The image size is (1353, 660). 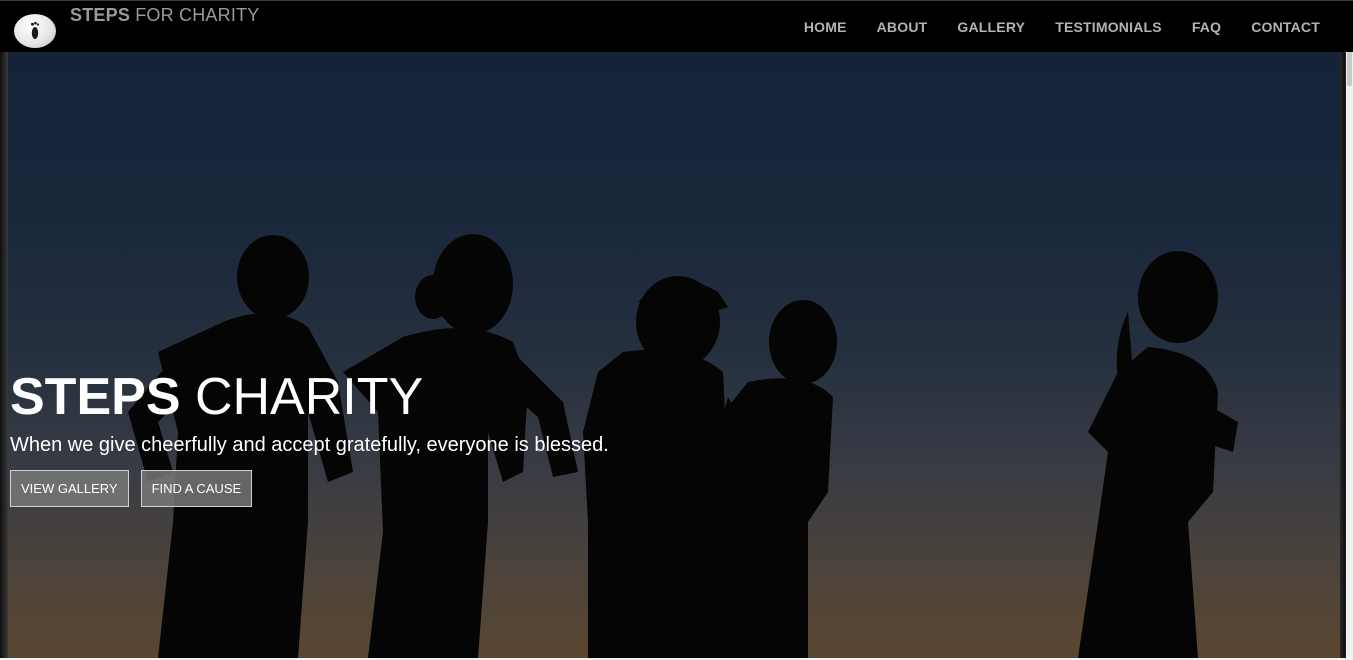 I want to click on hero-title: STEPS CHARITY, so click(x=309, y=397).